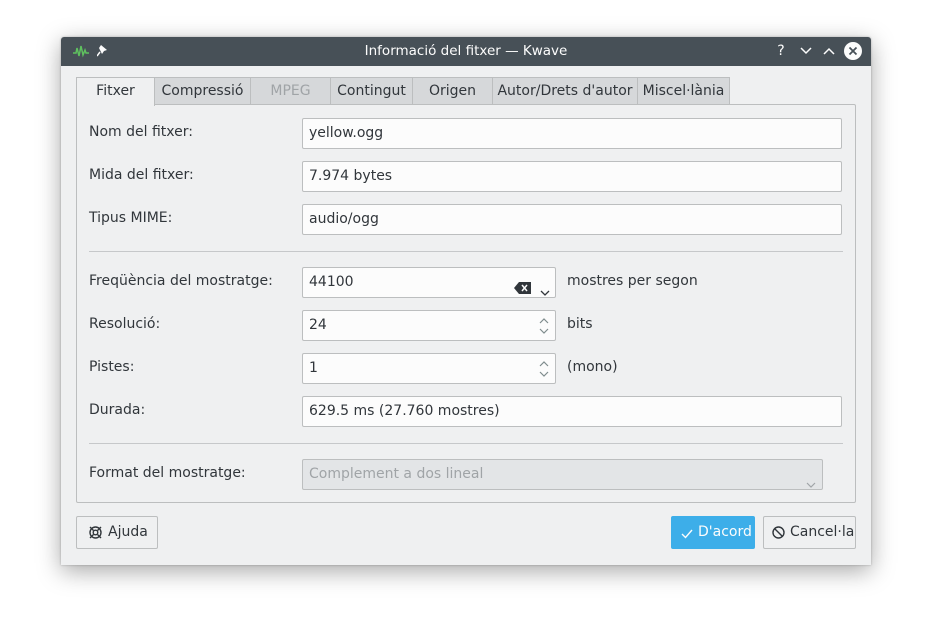 This screenshot has width=932, height=626. I want to click on backspace-icon, so click(522, 288).